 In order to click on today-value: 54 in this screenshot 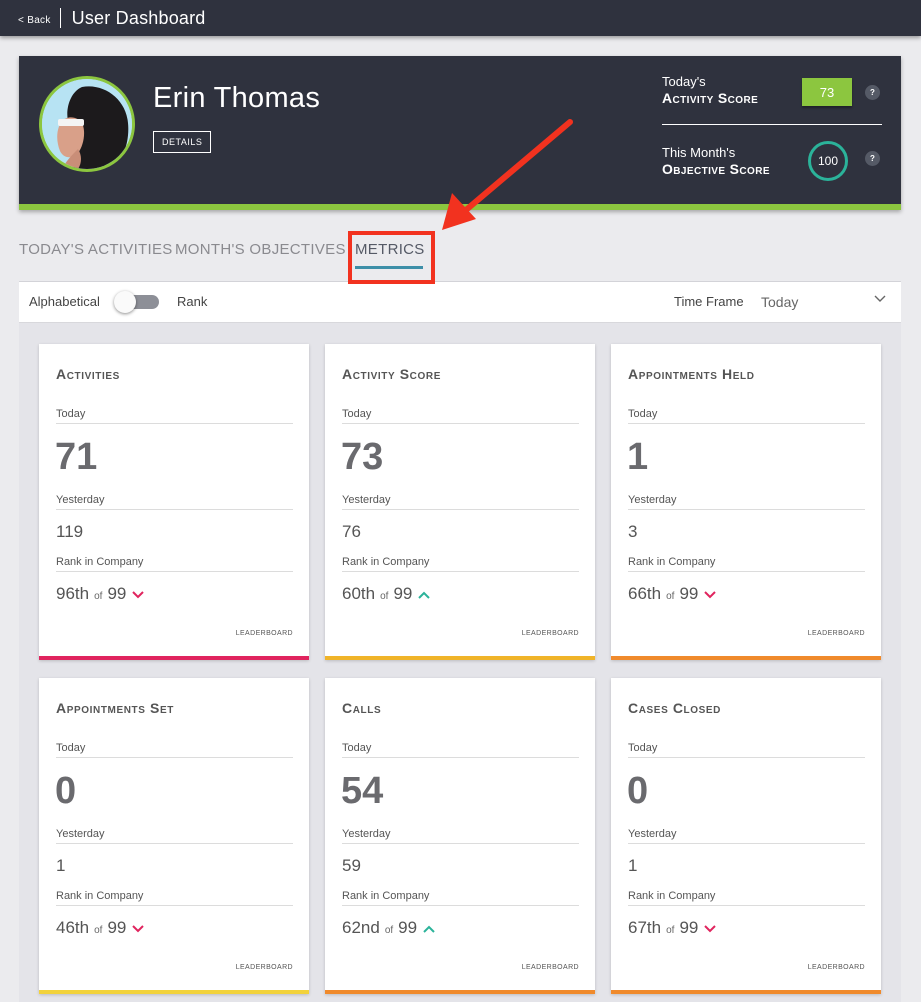, I will do `click(362, 791)`.